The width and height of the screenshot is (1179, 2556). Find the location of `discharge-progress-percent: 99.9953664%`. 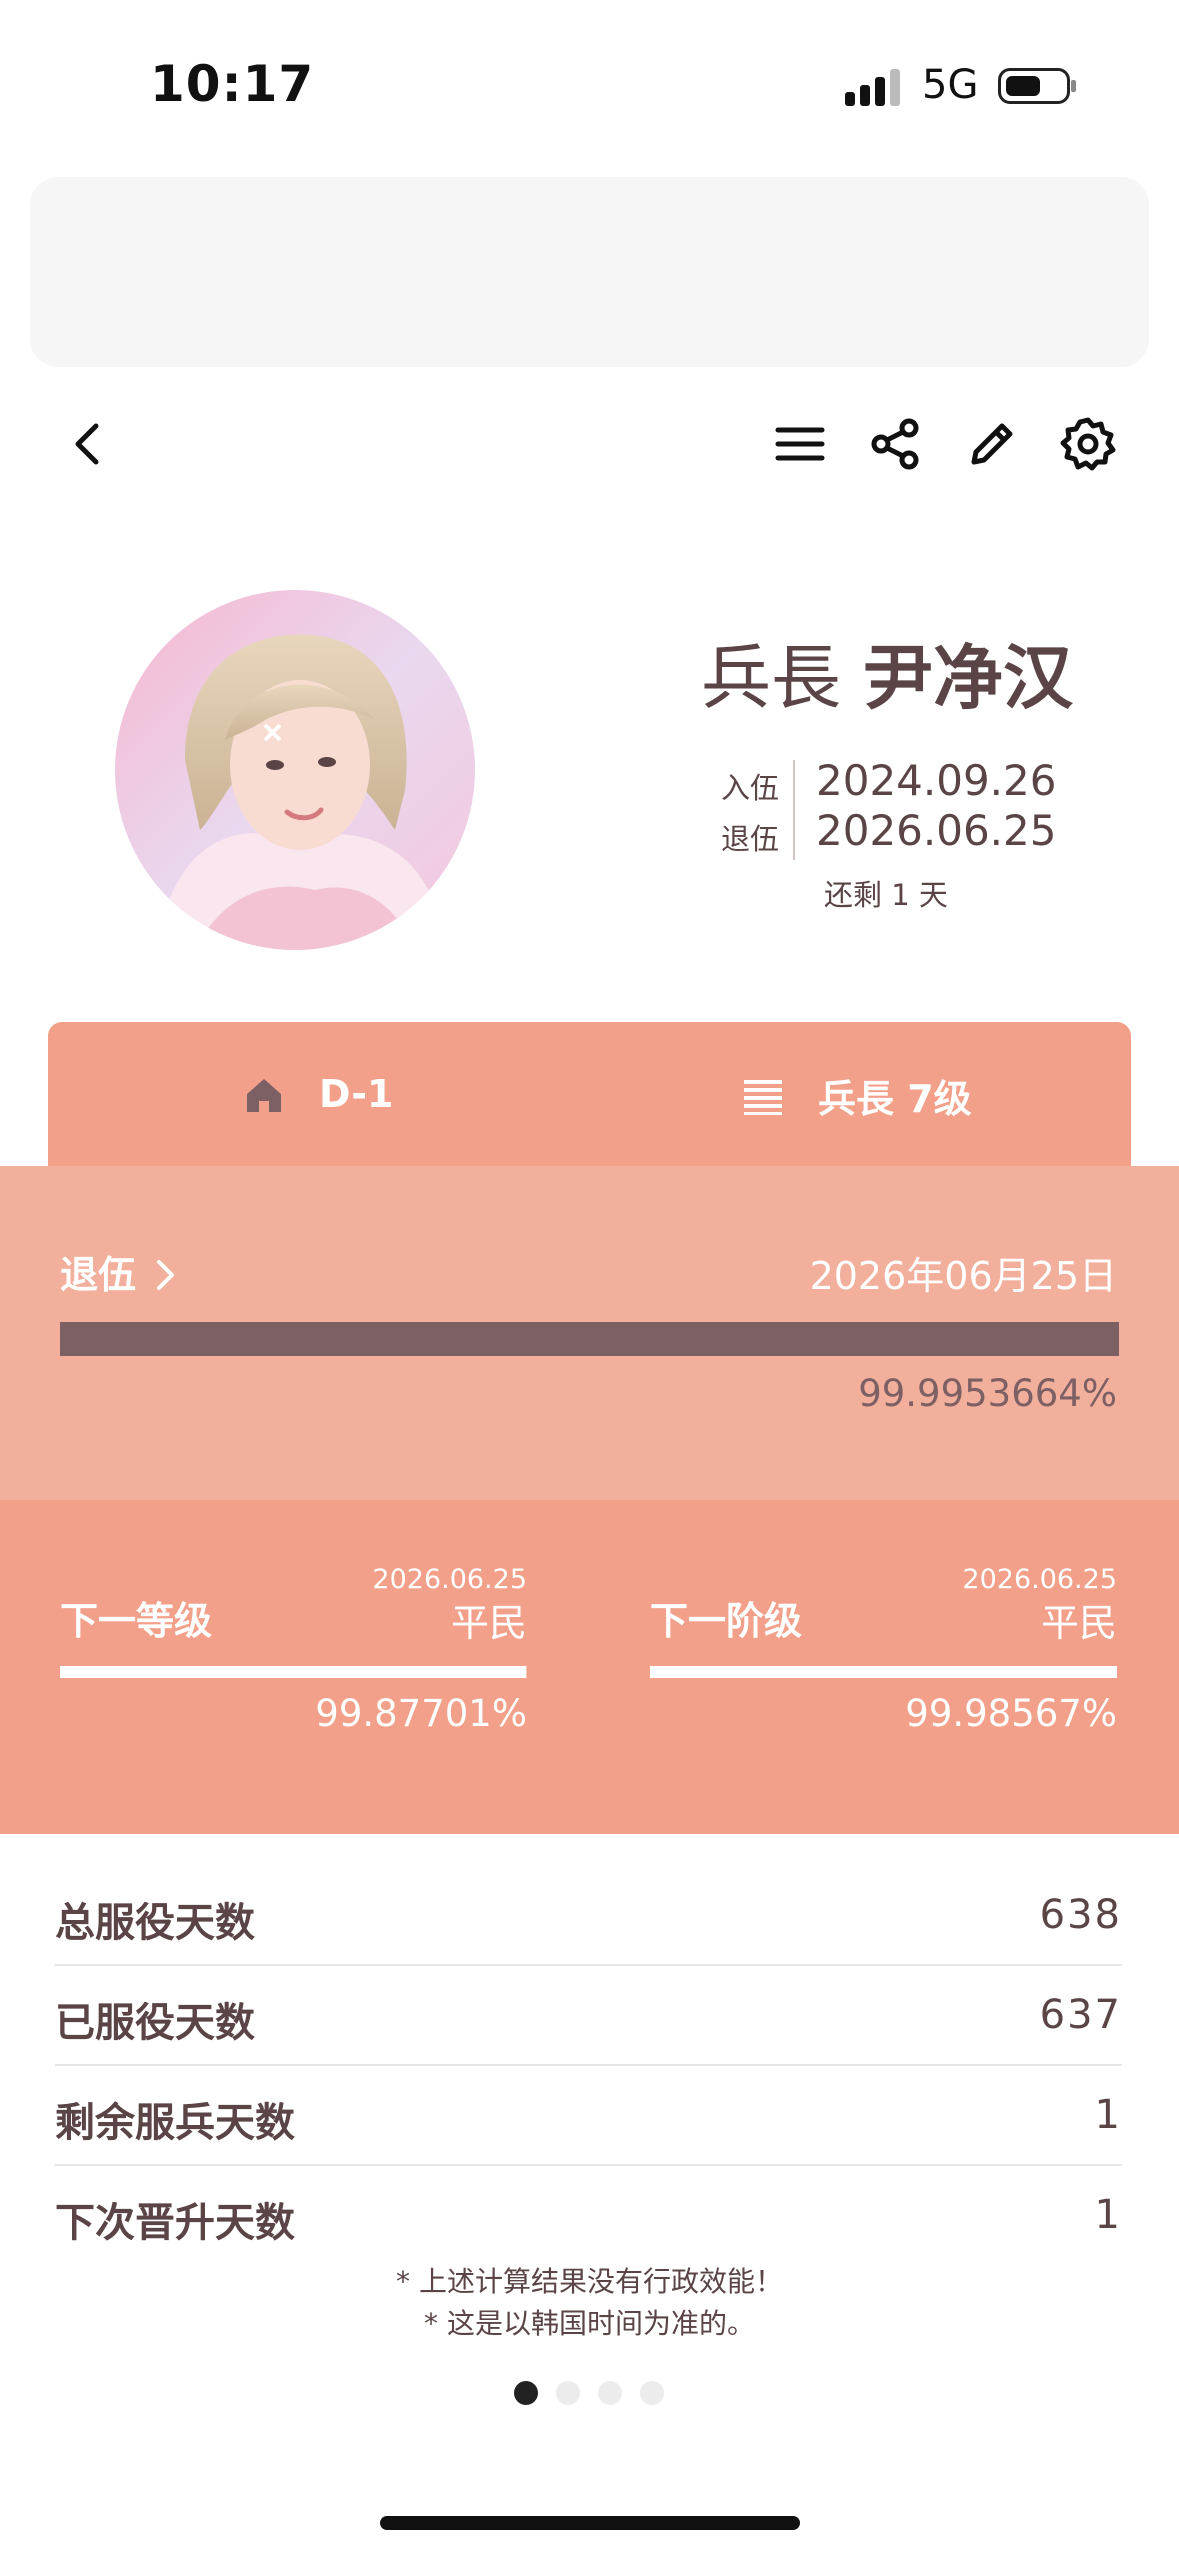

discharge-progress-percent: 99.9953664% is located at coordinates (987, 1393).